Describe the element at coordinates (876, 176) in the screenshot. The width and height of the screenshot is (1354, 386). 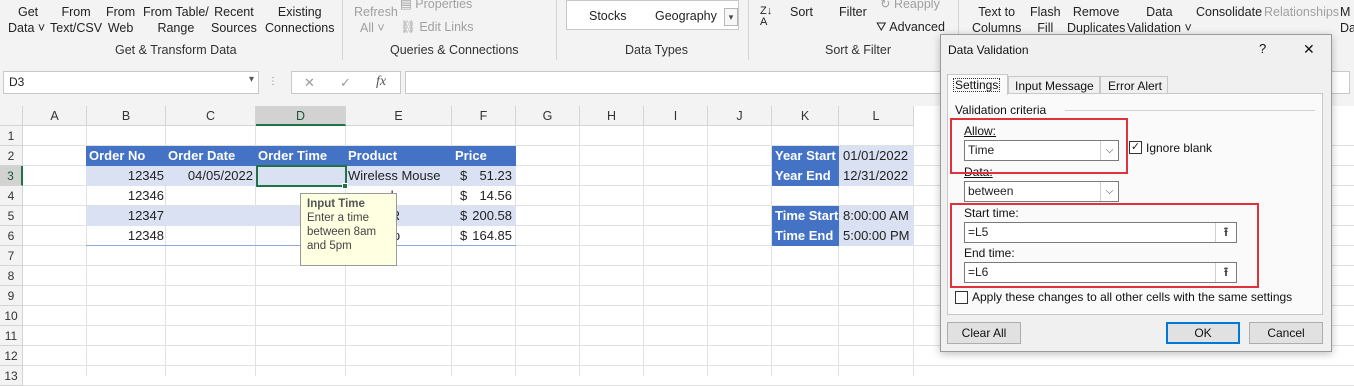
I see `year-end-value: 12/31/2022` at that location.